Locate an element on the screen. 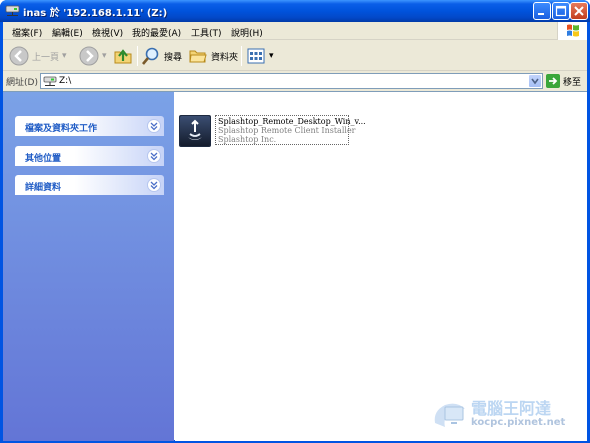 The image size is (590, 443). address-value: Z:\ is located at coordinates (65, 81).